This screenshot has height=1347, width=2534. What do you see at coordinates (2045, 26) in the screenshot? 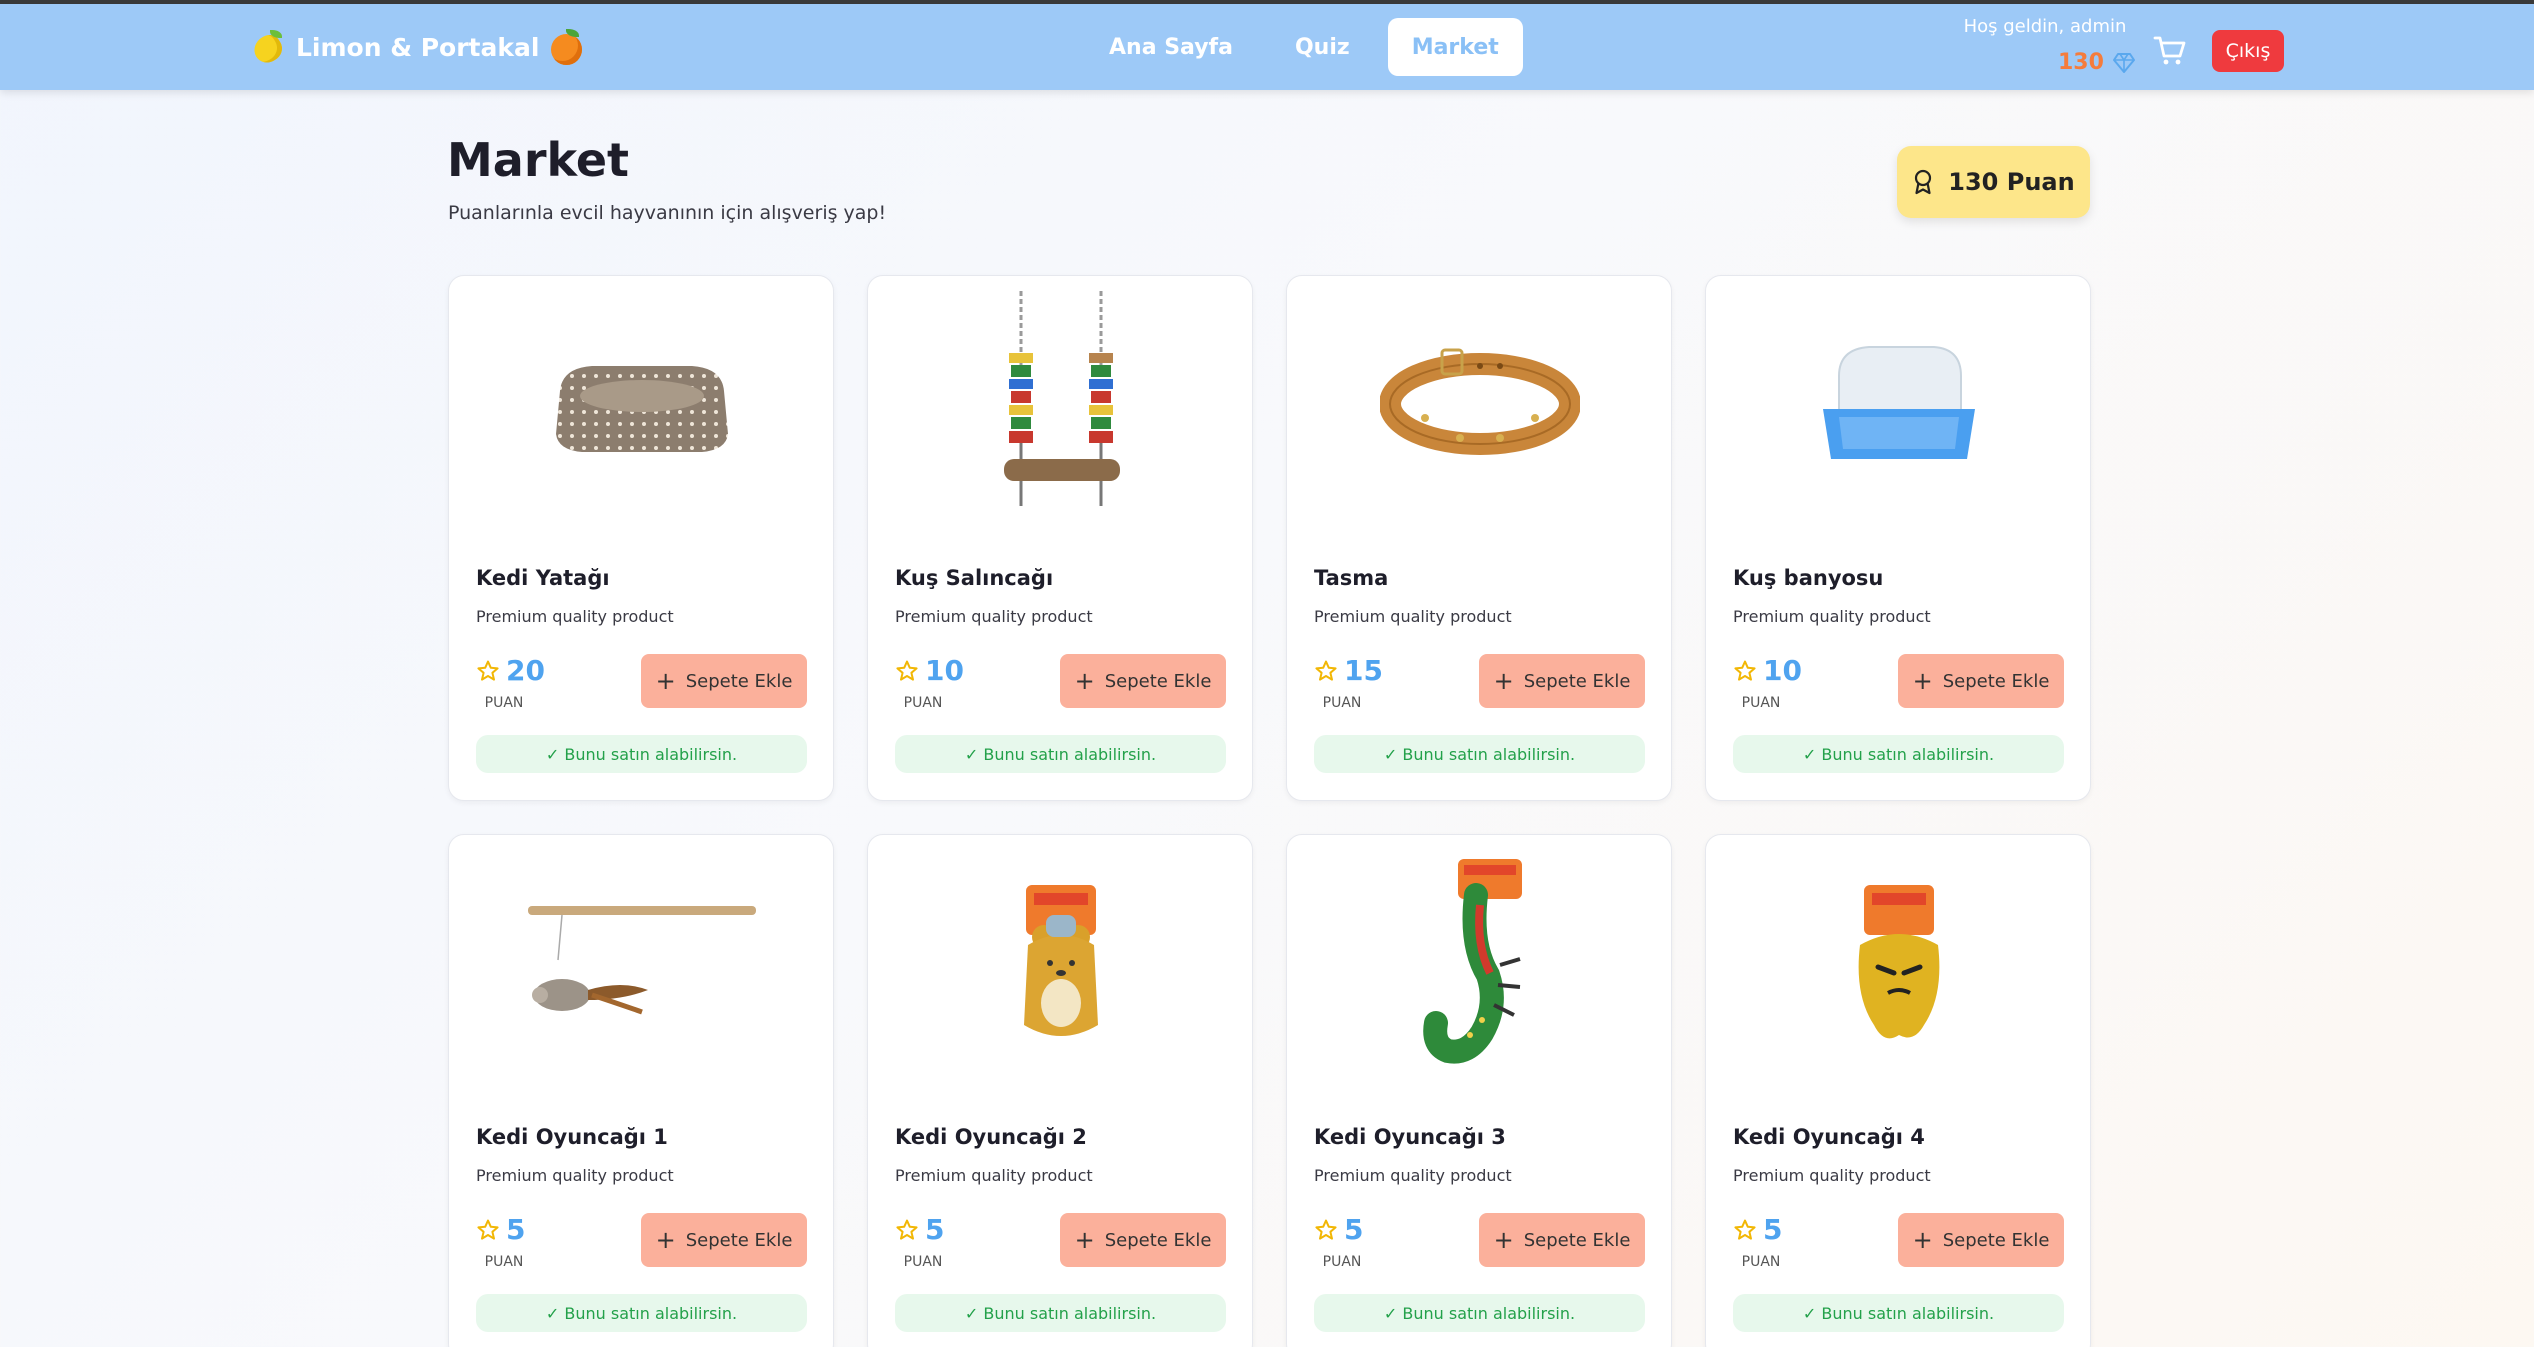
I see `welcome-text: Hoş geldin, admin` at bounding box center [2045, 26].